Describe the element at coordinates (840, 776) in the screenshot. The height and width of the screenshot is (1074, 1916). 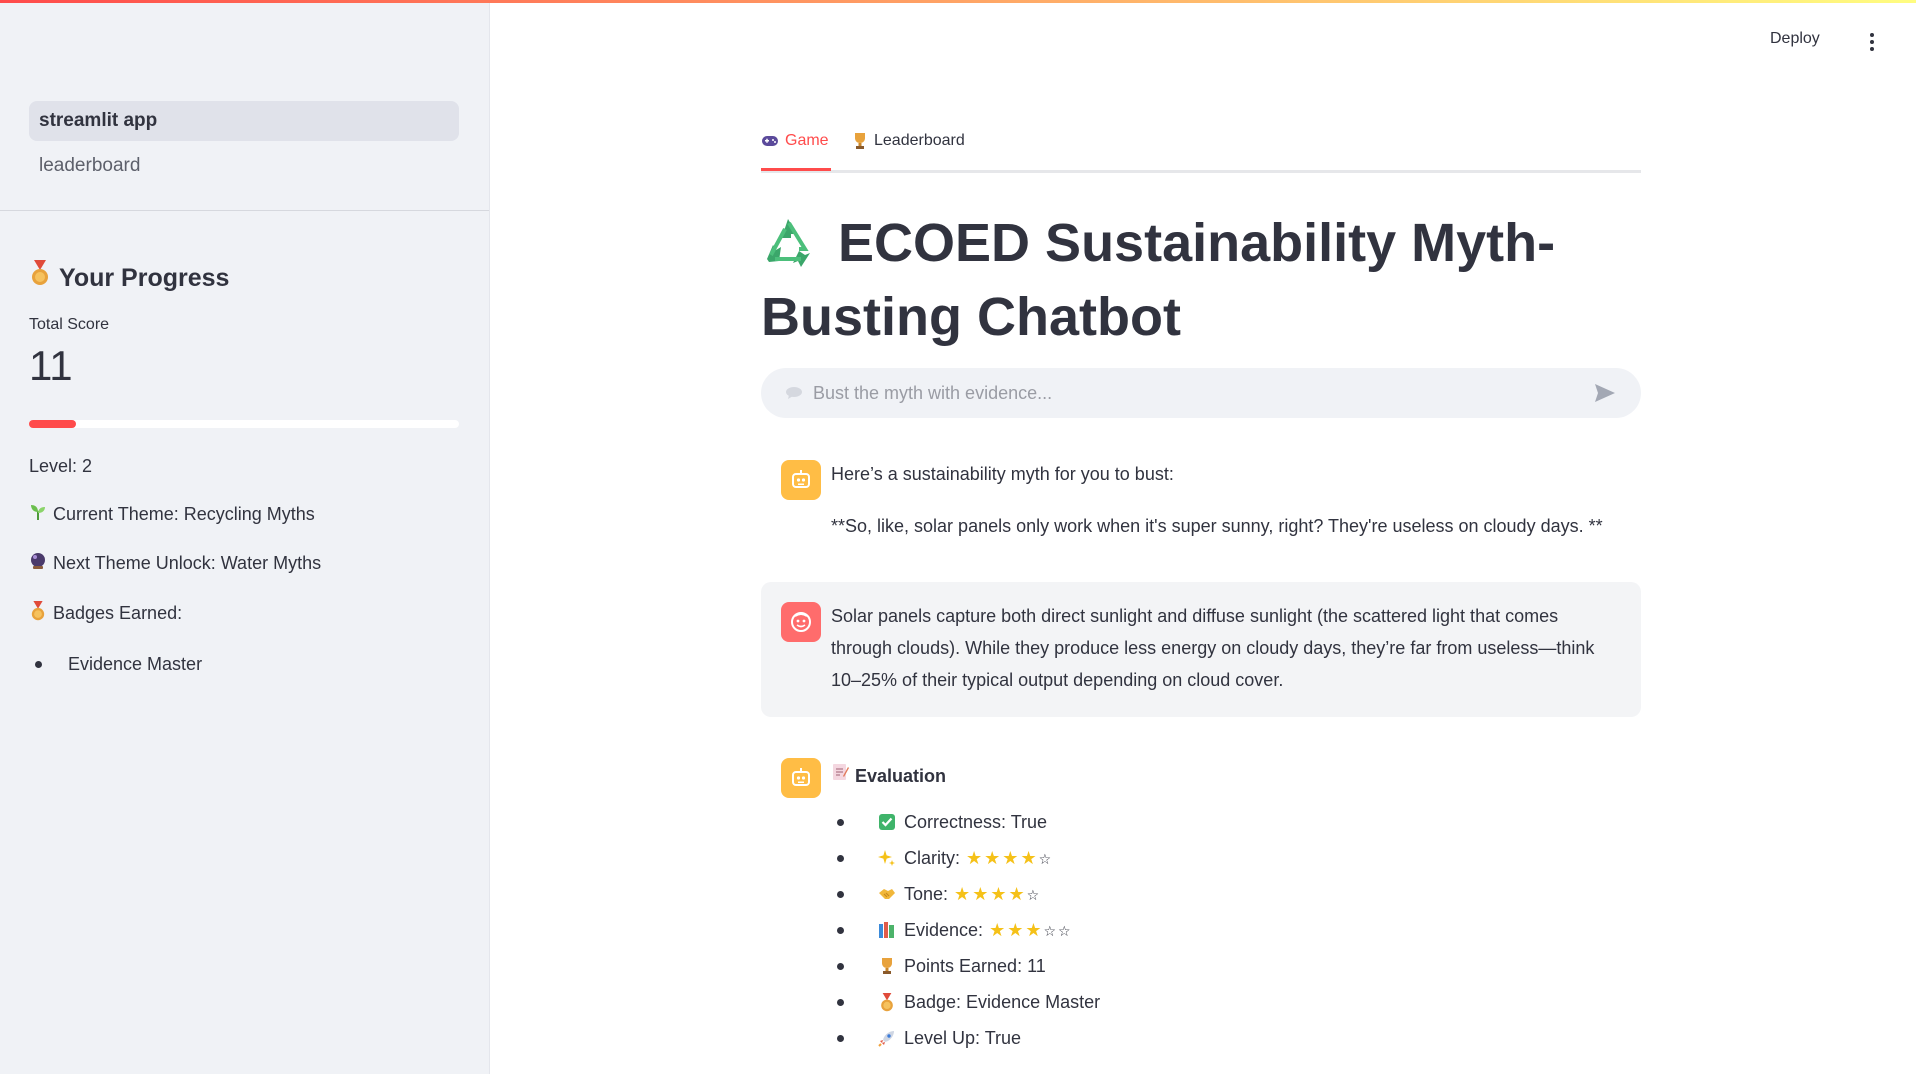
I see `memo-icon` at that location.